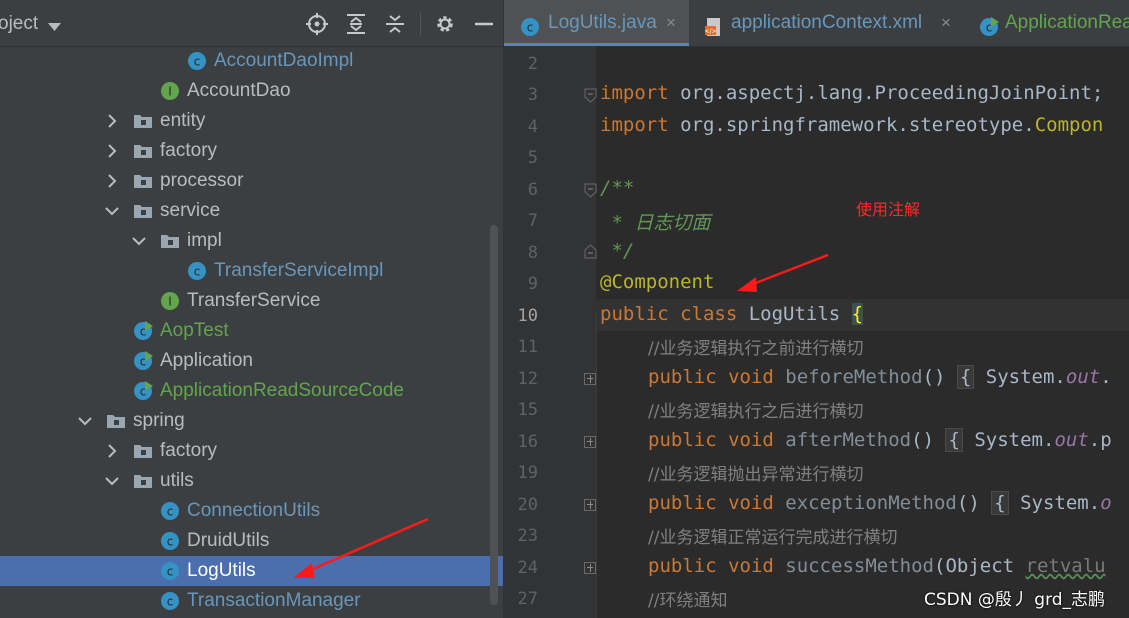  Describe the element at coordinates (245, 601) in the screenshot. I see `tree-item-transactionmanager: c TransactionManager` at that location.